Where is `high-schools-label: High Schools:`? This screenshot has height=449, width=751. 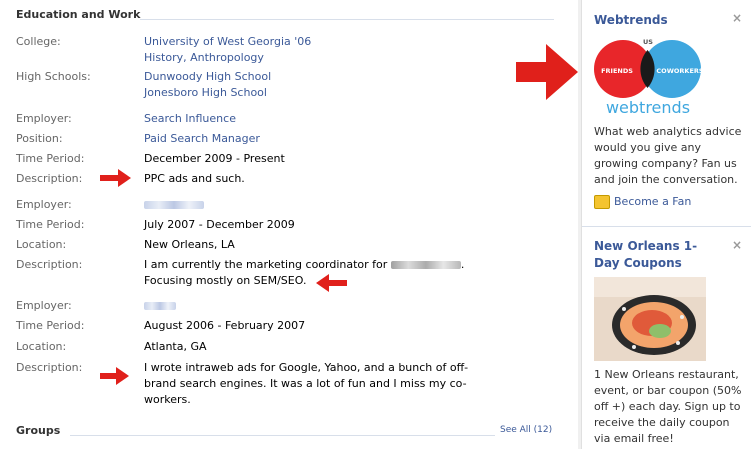
high-schools-label: High Schools: is located at coordinates (53, 76).